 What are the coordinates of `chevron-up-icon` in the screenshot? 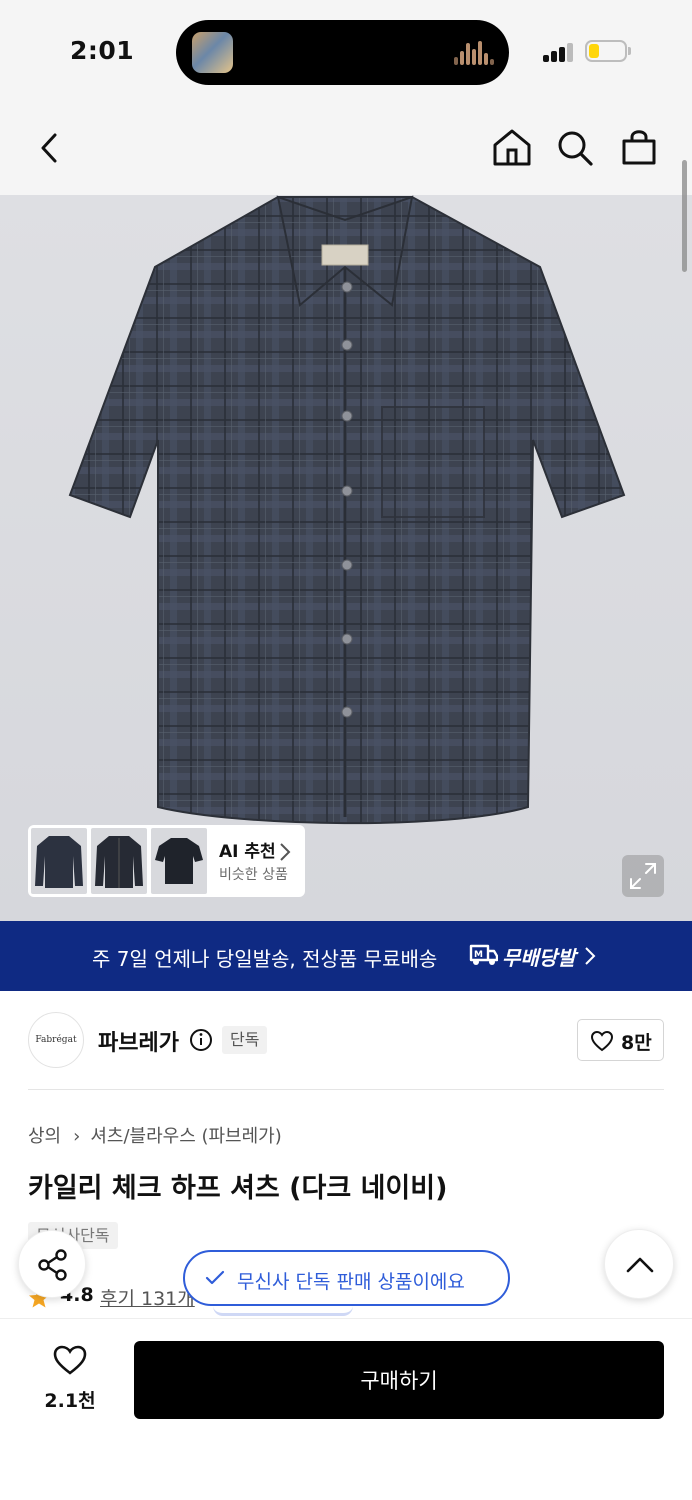 It's located at (640, 1265).